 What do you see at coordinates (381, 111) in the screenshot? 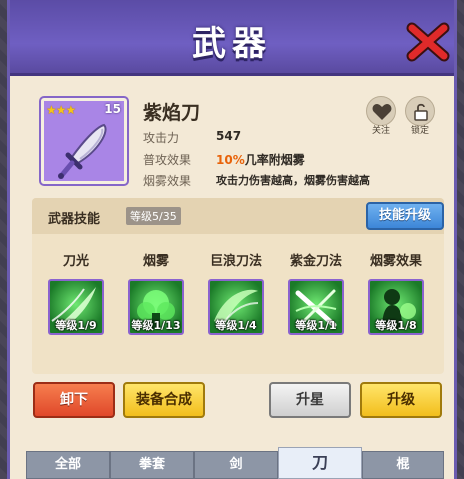
I see `favorite-button` at bounding box center [381, 111].